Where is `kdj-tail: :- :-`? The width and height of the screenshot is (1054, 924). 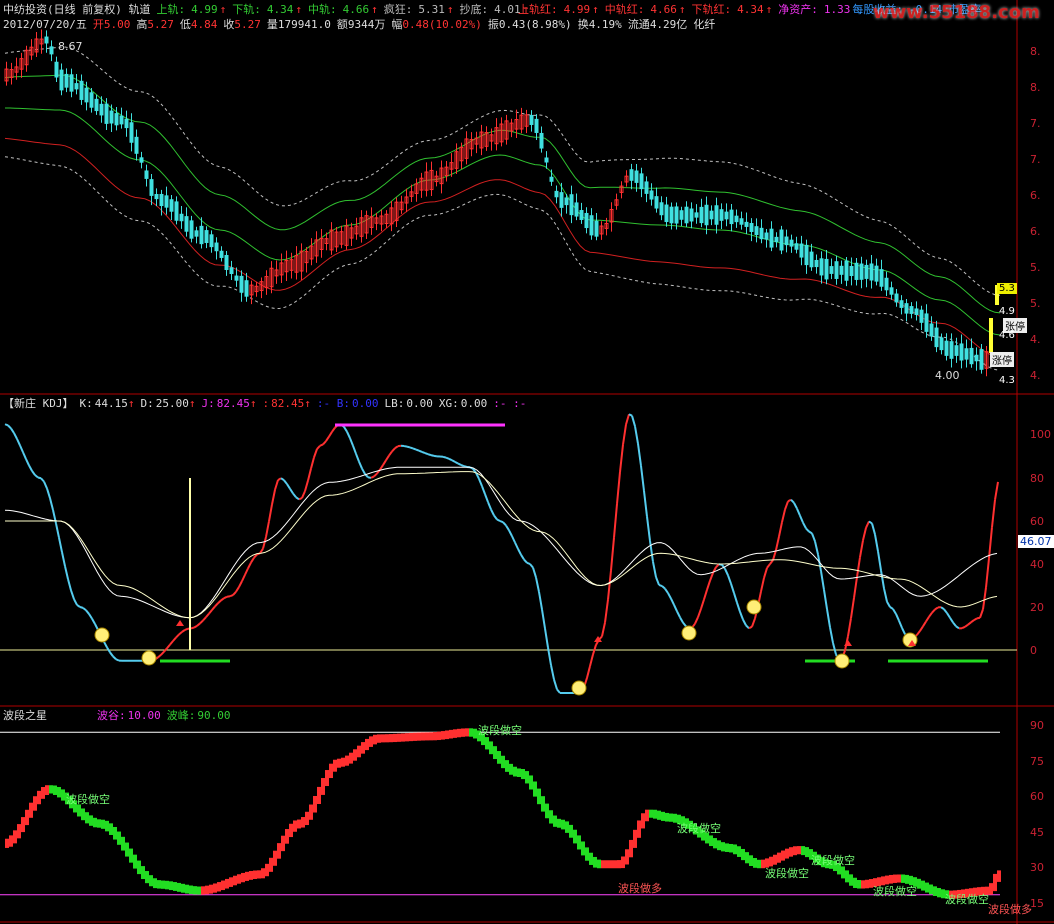
kdj-tail: :- :- is located at coordinates (510, 403).